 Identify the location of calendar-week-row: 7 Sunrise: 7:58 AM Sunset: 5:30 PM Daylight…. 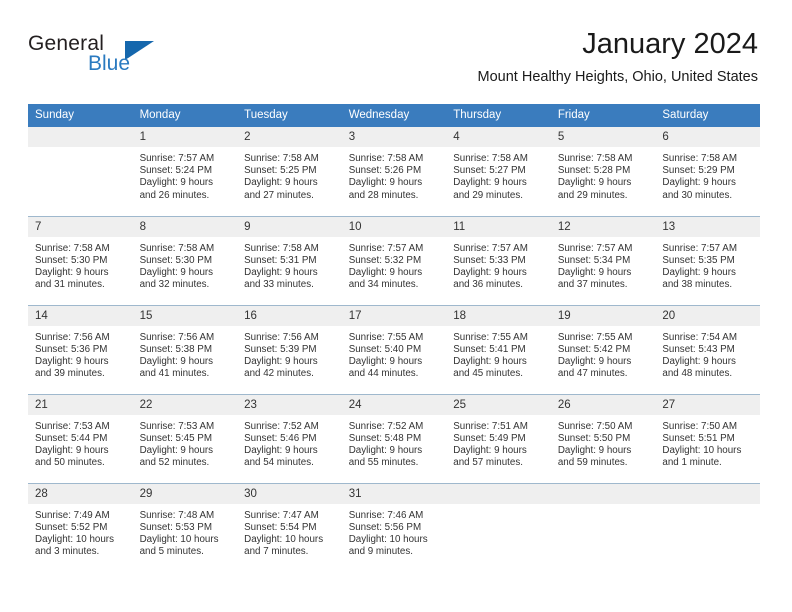
(394, 260).